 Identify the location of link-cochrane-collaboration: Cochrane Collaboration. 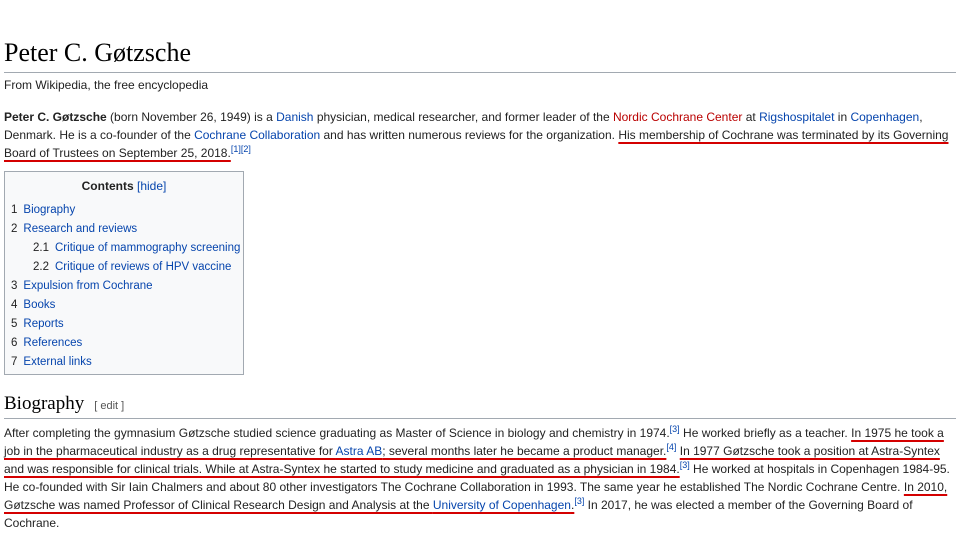
(257, 135).